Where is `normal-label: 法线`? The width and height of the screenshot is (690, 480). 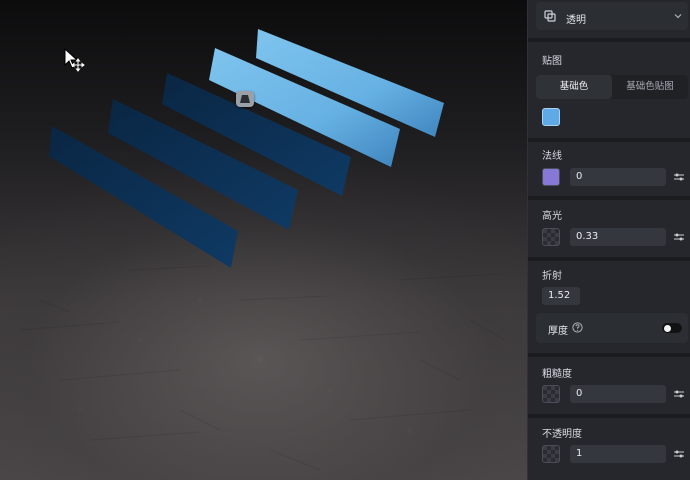 normal-label: 法线 is located at coordinates (552, 156).